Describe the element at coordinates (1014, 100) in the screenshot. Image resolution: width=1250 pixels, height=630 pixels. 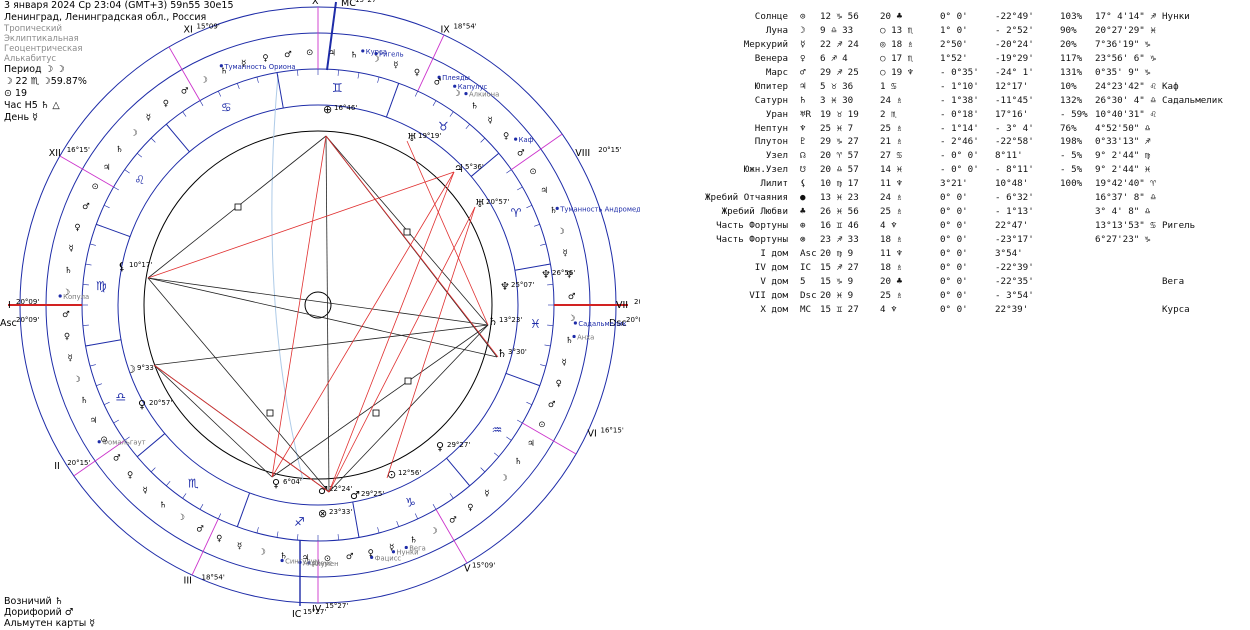
I see `row-declination: -11°45'` at that location.